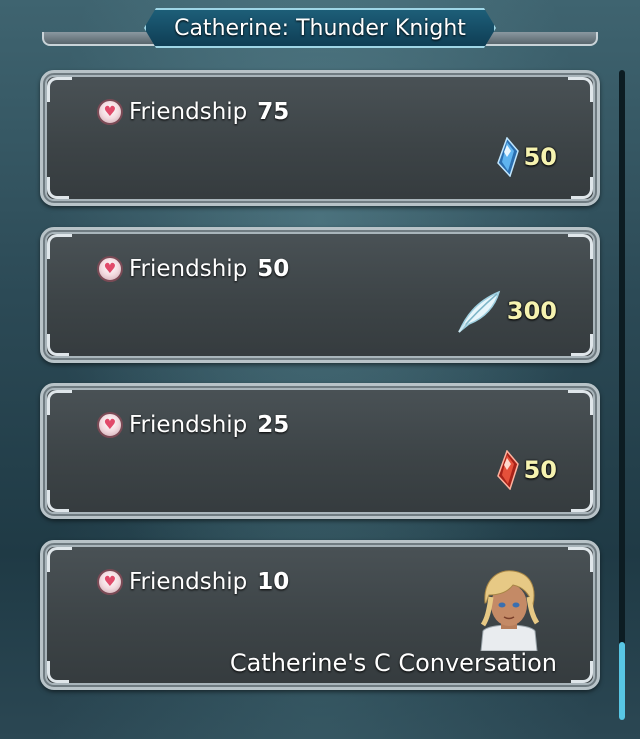  Describe the element at coordinates (531, 311) in the screenshot. I see `reward-amount: 300` at that location.